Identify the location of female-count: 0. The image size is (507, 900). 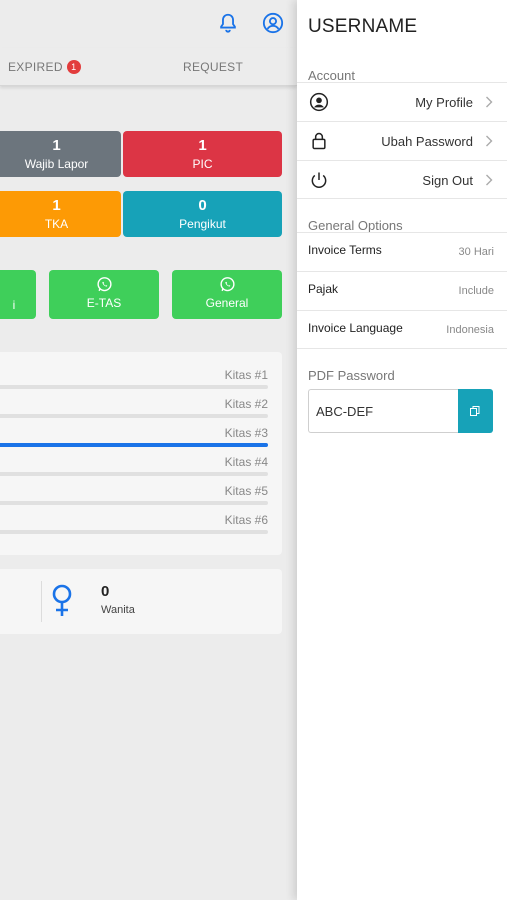
(105, 591).